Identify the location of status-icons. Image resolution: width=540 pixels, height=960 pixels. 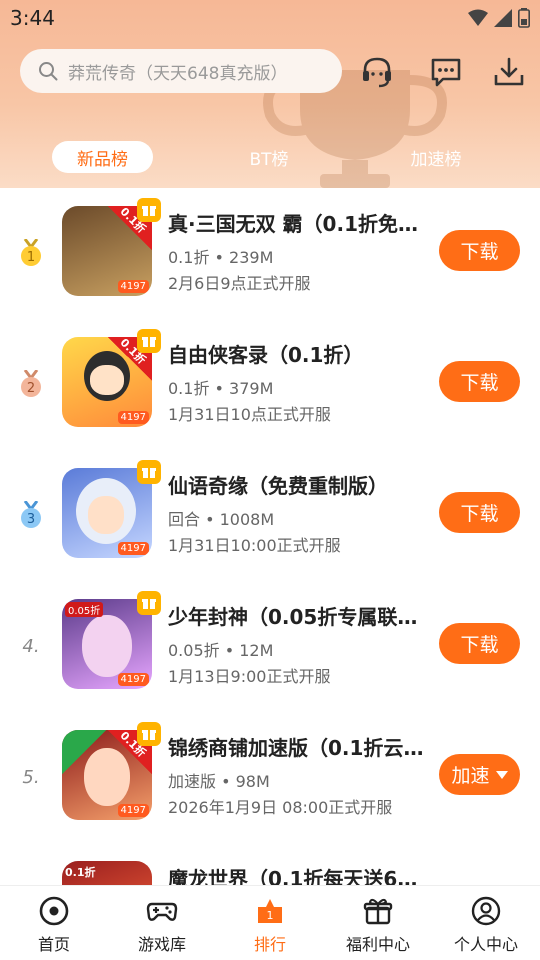
(499, 18).